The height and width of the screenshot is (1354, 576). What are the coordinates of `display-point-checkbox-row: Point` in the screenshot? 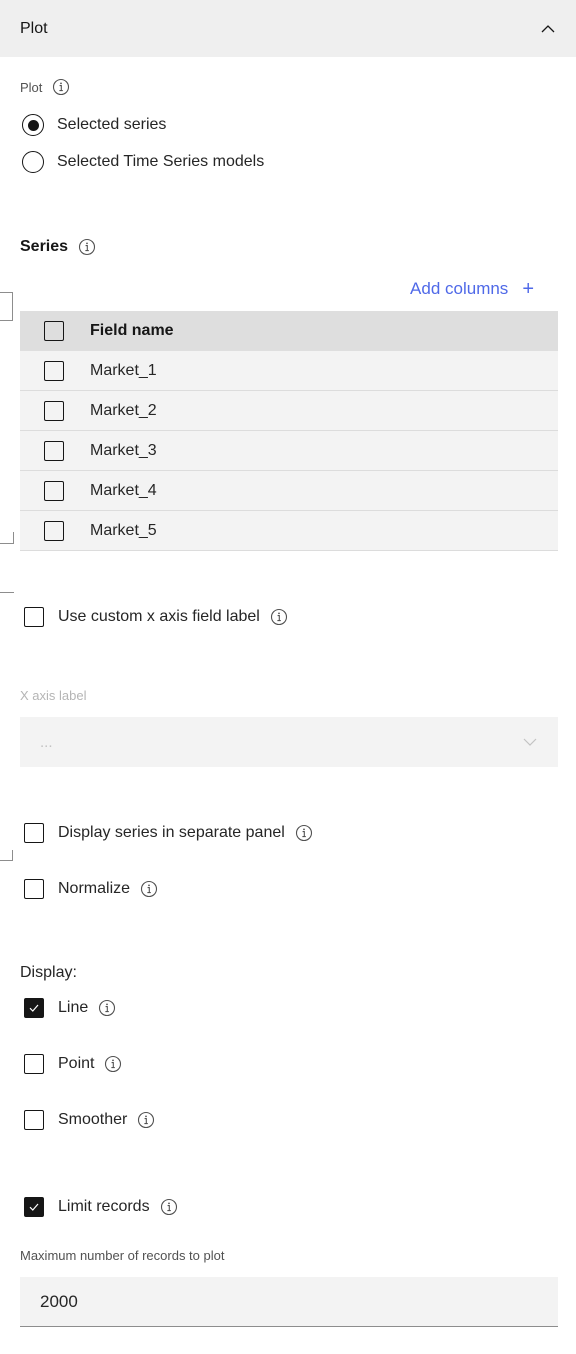 It's located at (73, 1064).